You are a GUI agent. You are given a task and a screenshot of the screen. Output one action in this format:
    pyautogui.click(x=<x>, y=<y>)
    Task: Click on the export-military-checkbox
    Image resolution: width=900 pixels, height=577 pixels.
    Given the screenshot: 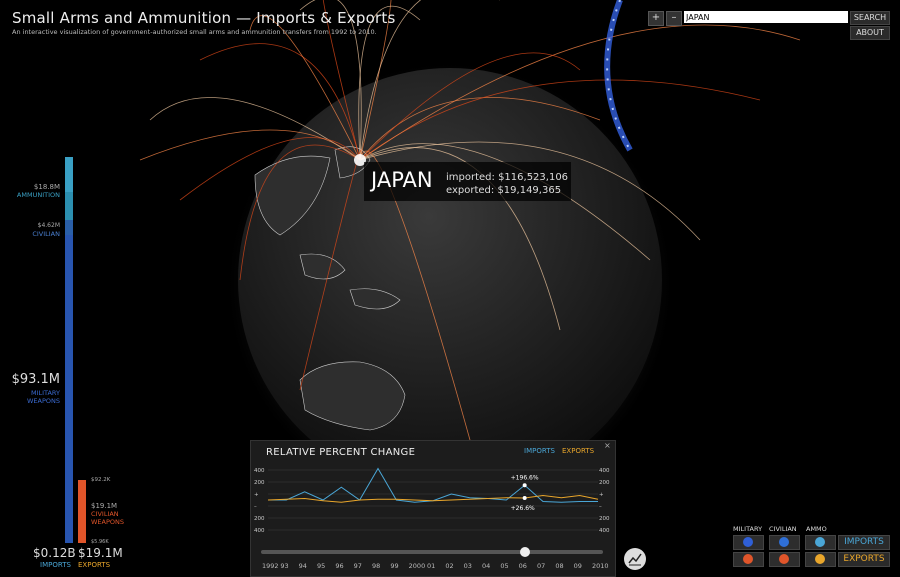 What is the action you would take?
    pyautogui.click(x=748, y=559)
    